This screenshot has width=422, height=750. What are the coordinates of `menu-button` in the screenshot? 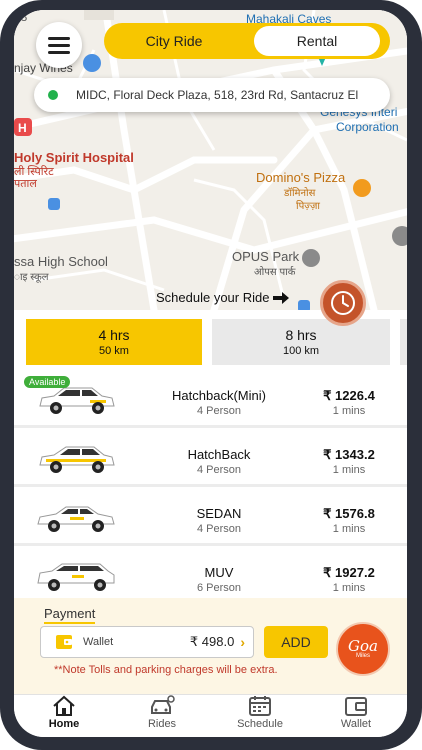 It's located at (59, 45).